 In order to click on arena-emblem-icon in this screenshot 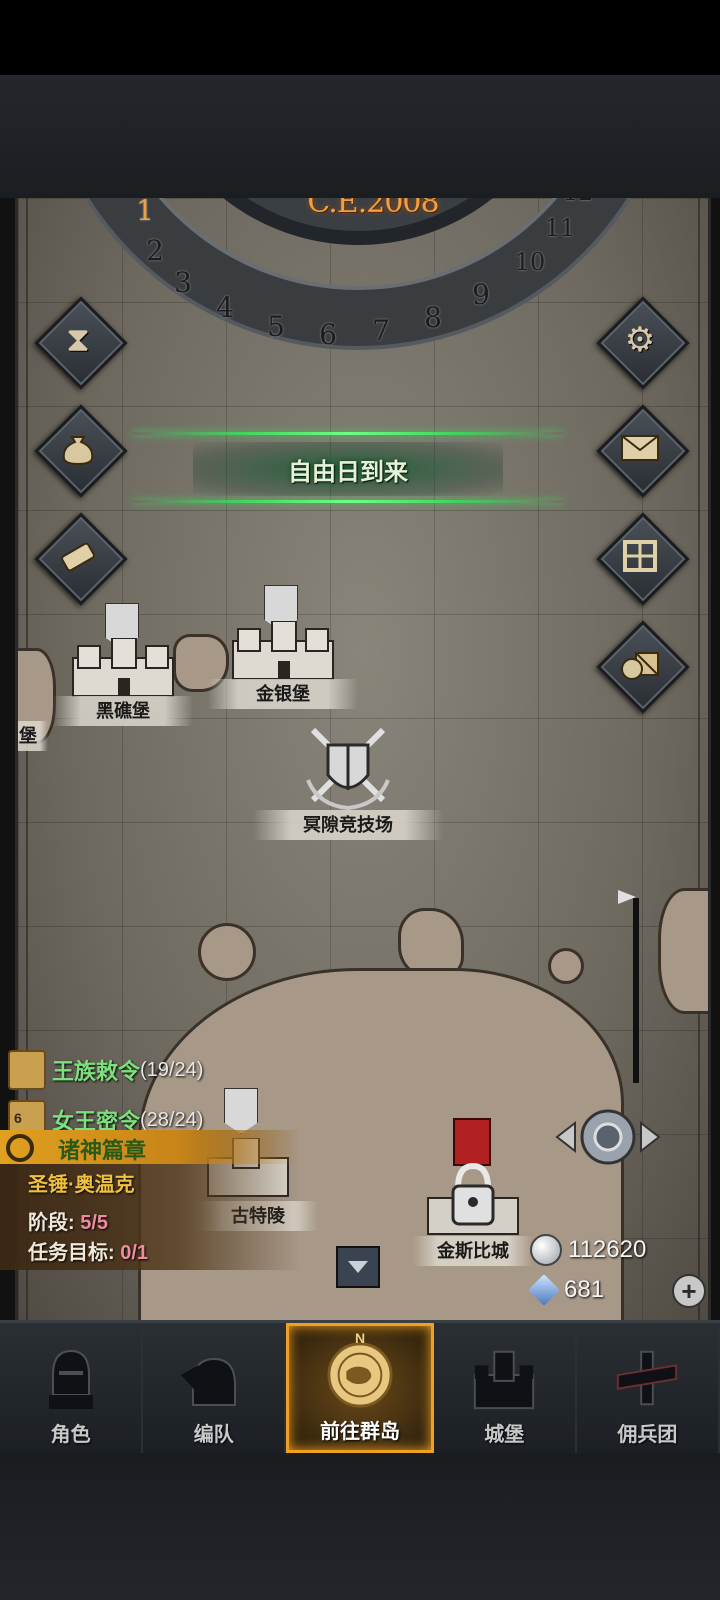, I will do `click(348, 768)`.